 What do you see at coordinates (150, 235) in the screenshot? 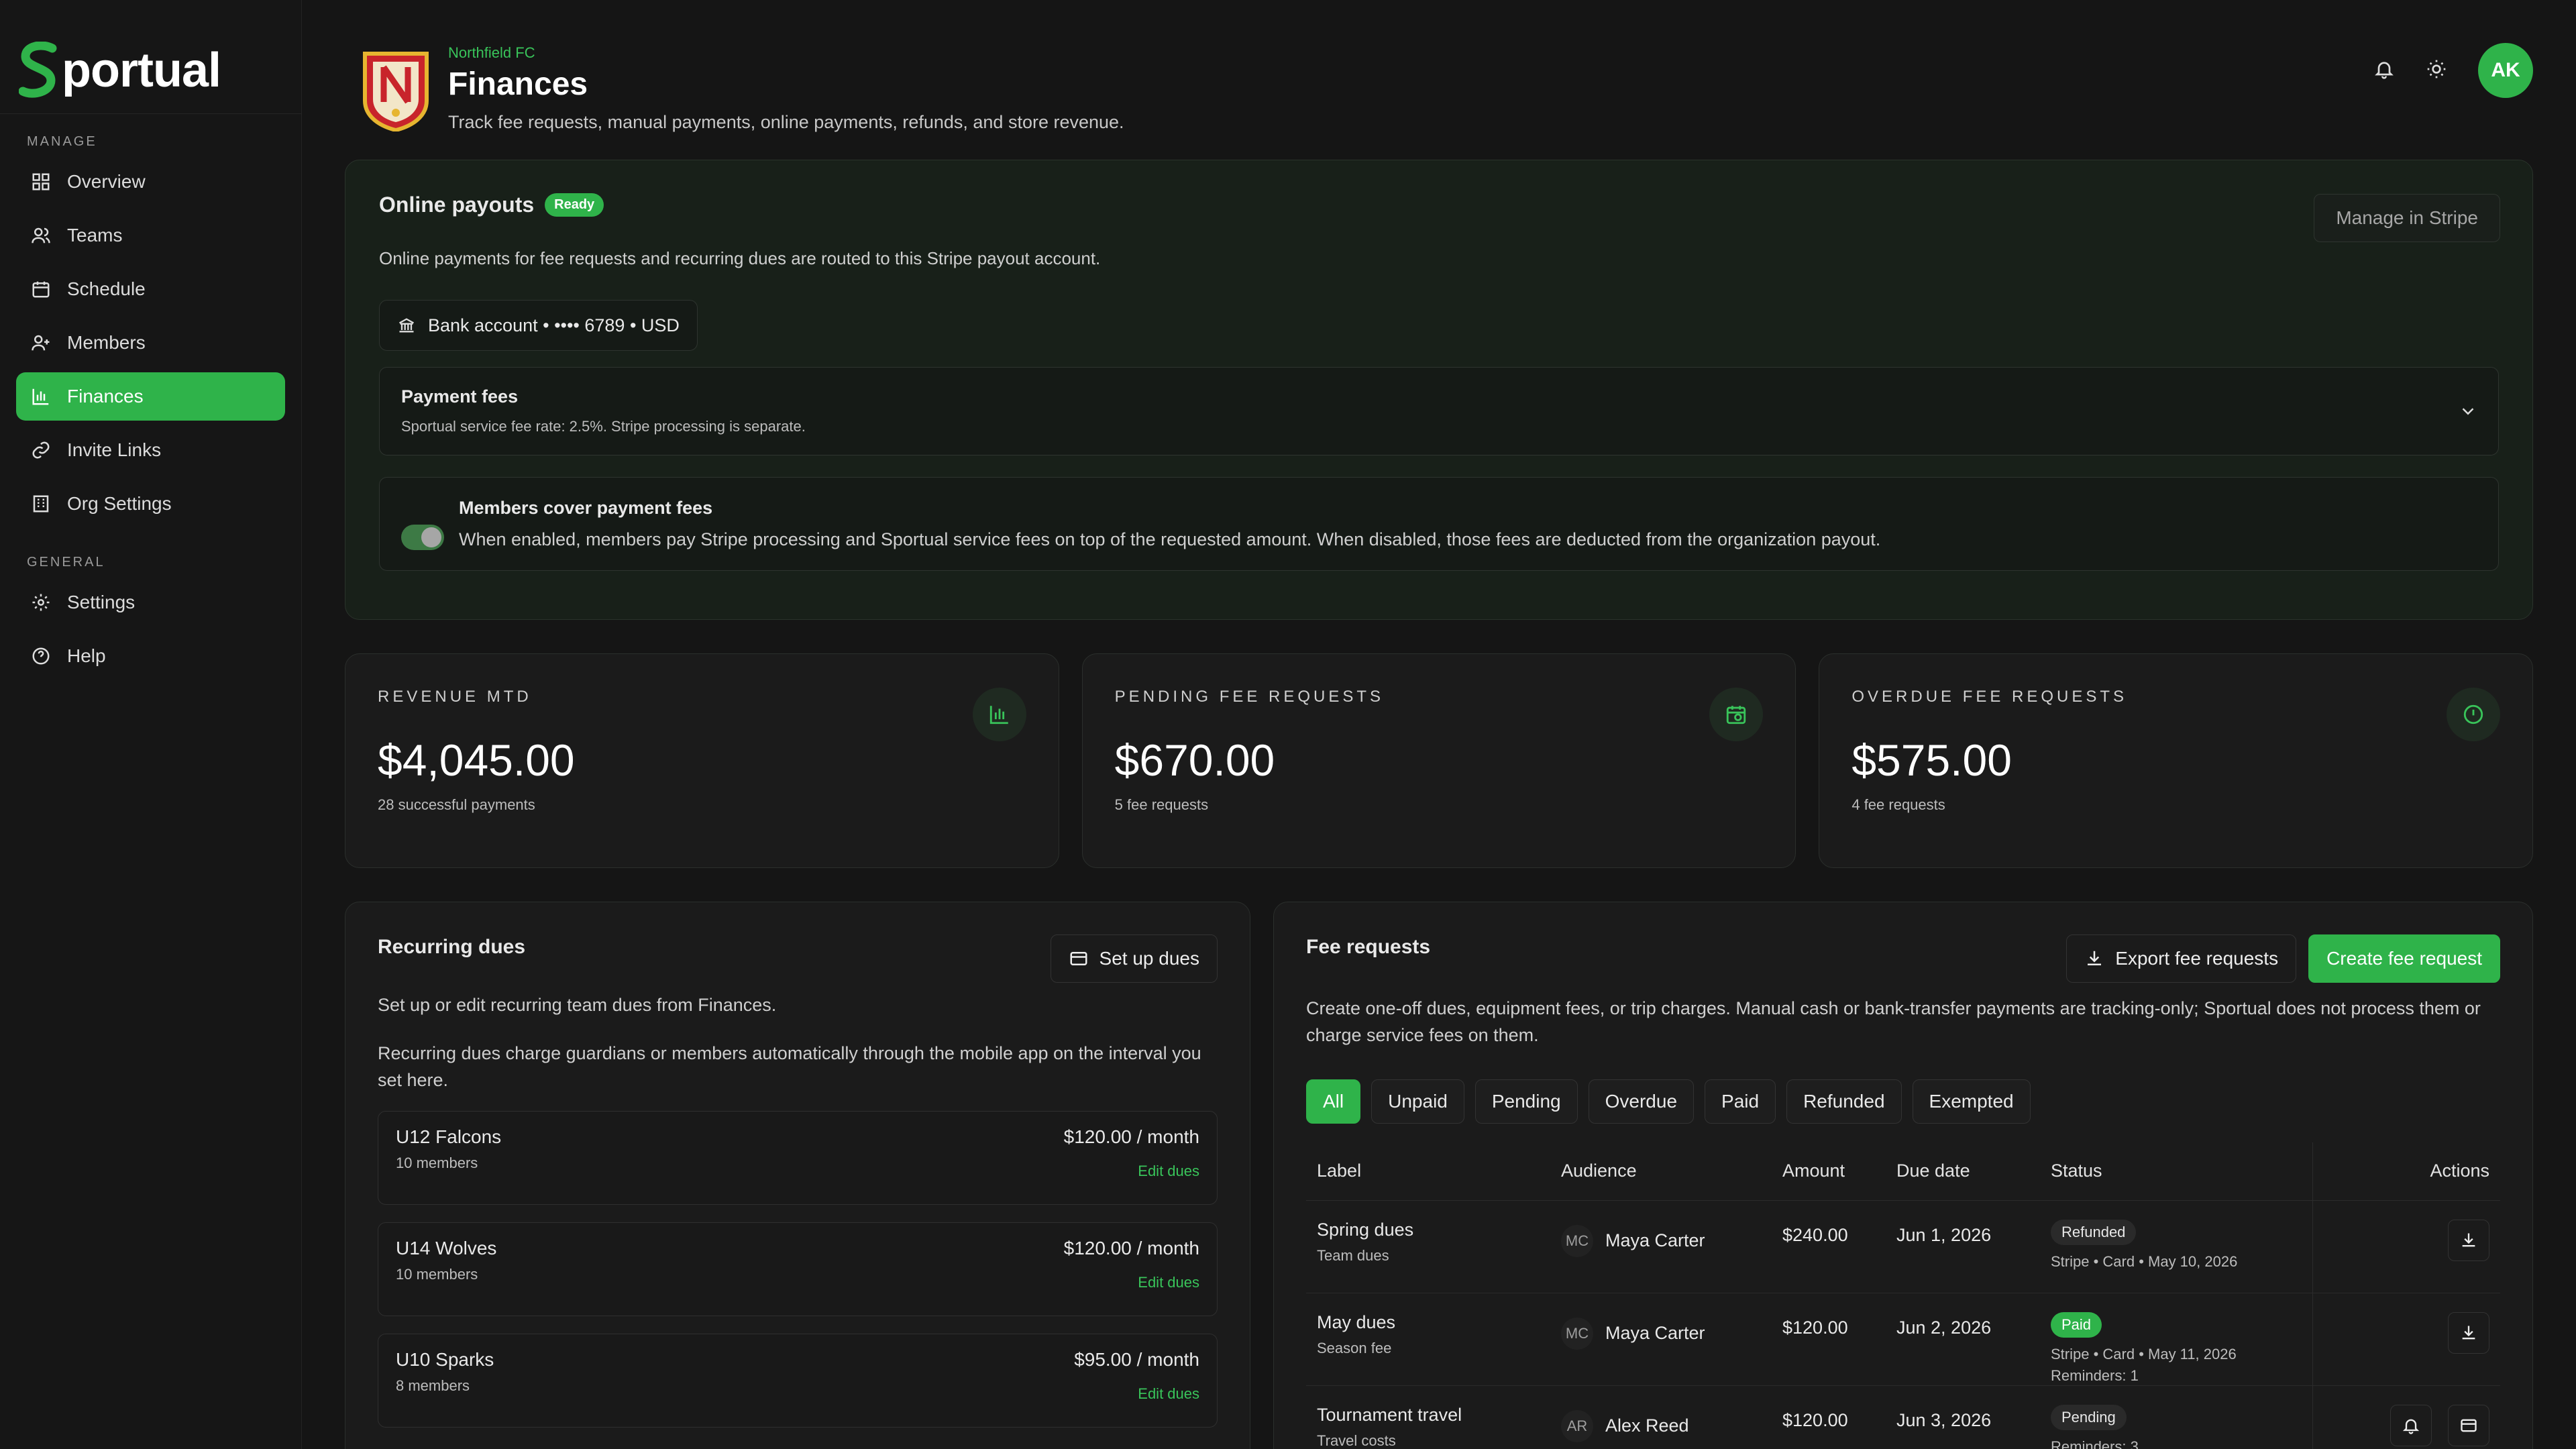
I see `sidebar-item-teams: Teams` at bounding box center [150, 235].